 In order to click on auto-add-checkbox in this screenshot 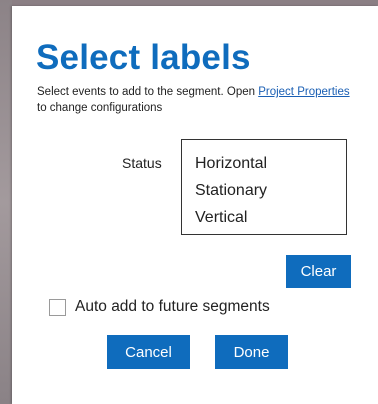, I will do `click(57, 307)`.